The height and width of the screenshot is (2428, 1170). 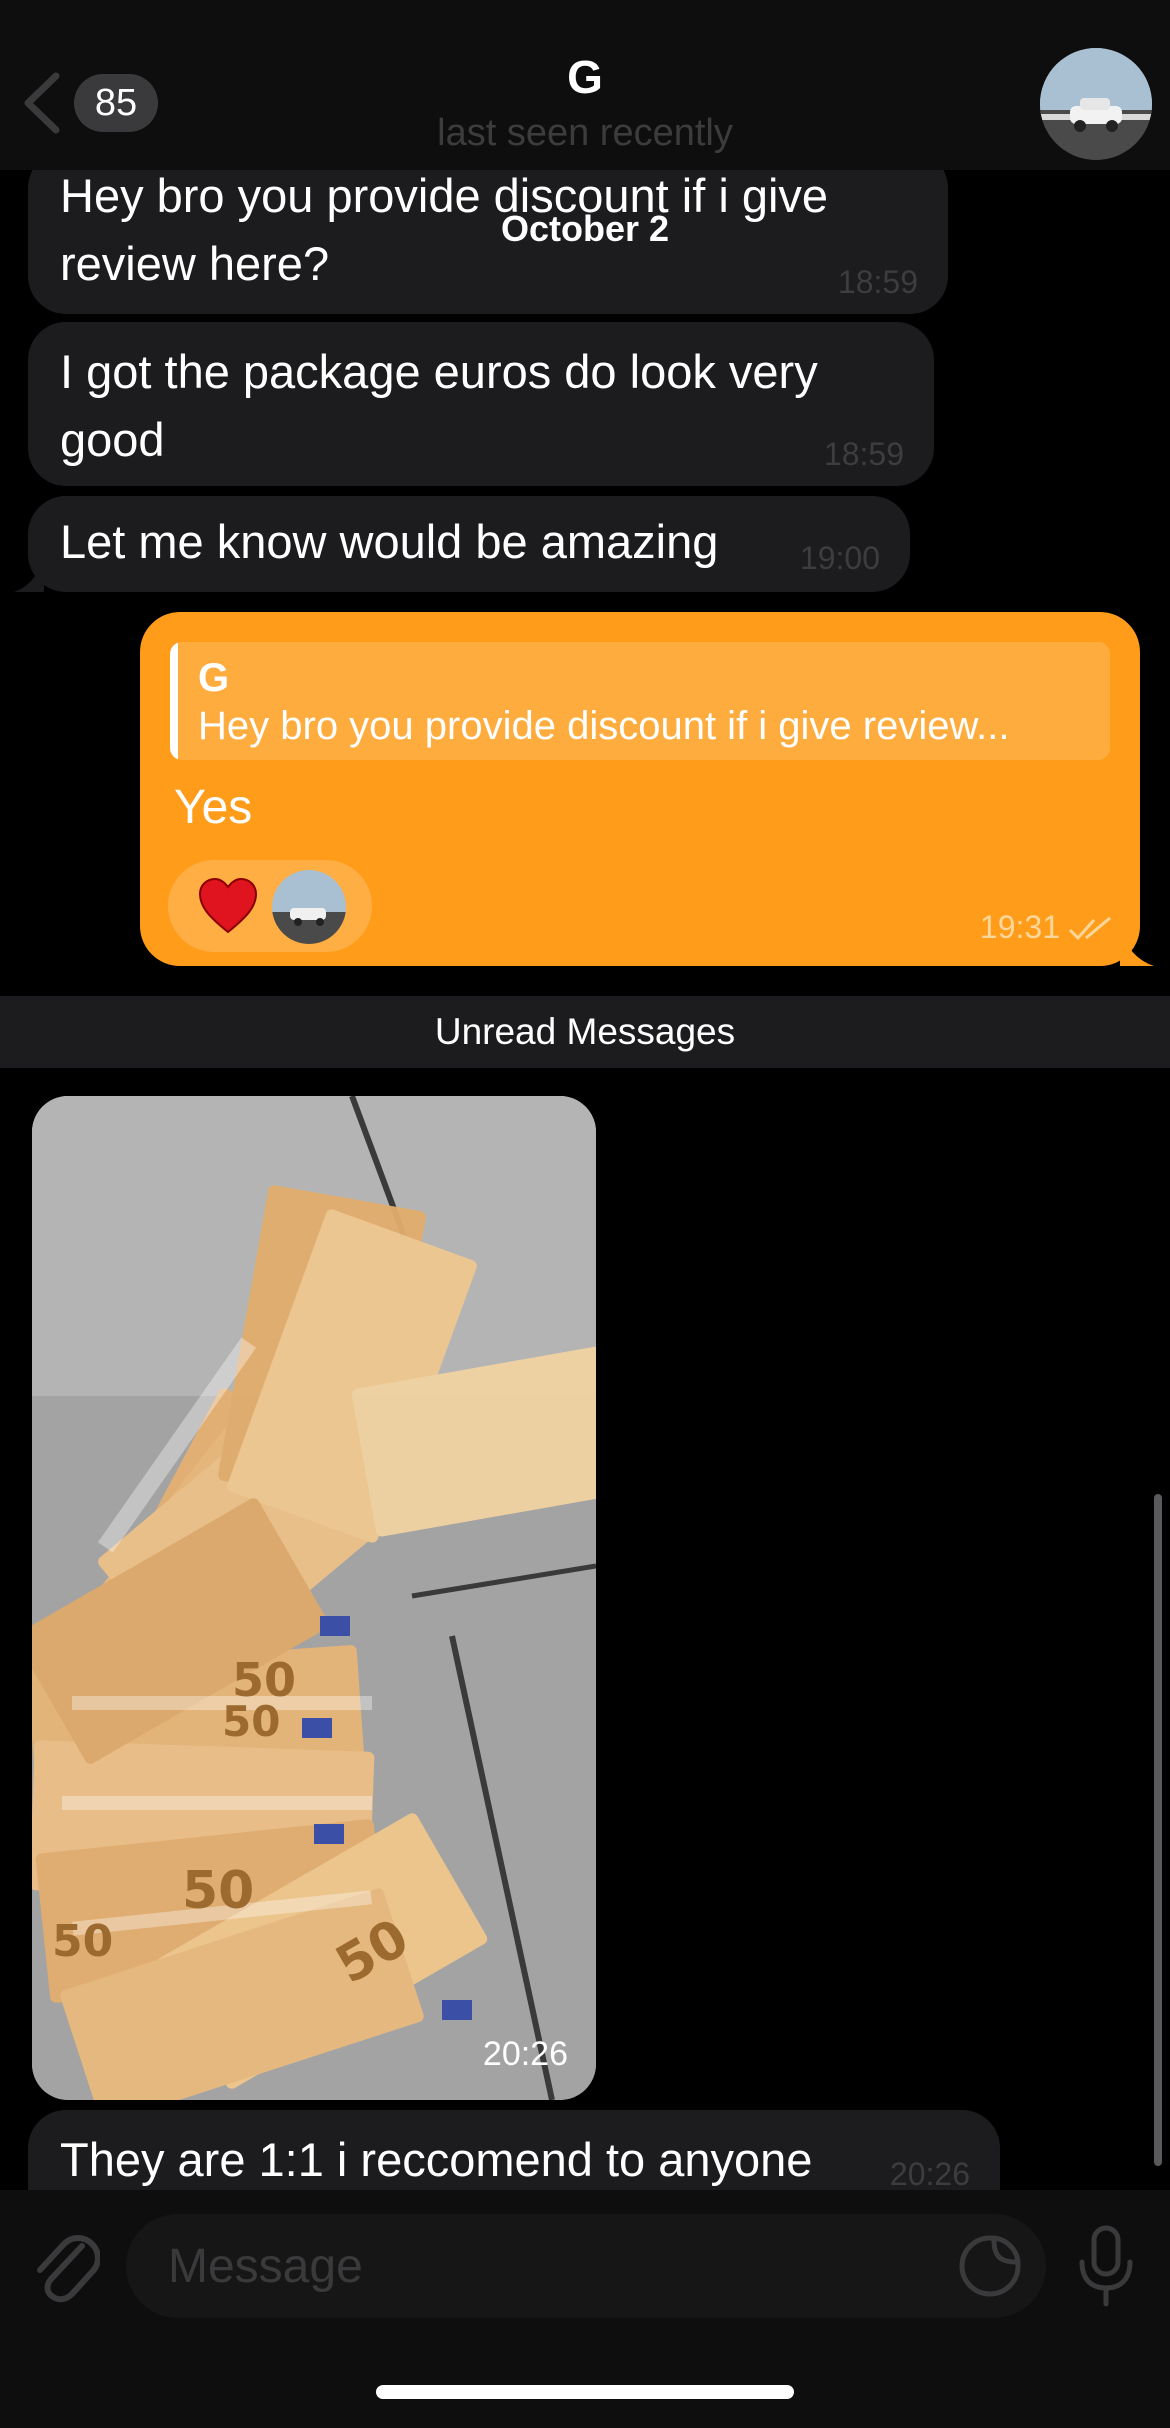 What do you see at coordinates (309, 907) in the screenshot?
I see `reactor-avatar` at bounding box center [309, 907].